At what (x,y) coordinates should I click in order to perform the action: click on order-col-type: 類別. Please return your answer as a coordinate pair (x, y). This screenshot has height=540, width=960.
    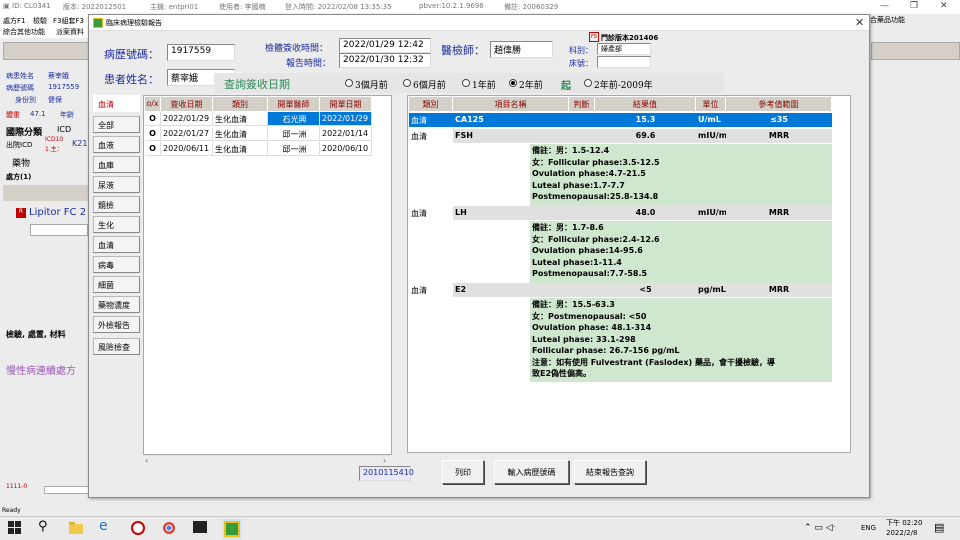
    Looking at the image, I should click on (240, 104).